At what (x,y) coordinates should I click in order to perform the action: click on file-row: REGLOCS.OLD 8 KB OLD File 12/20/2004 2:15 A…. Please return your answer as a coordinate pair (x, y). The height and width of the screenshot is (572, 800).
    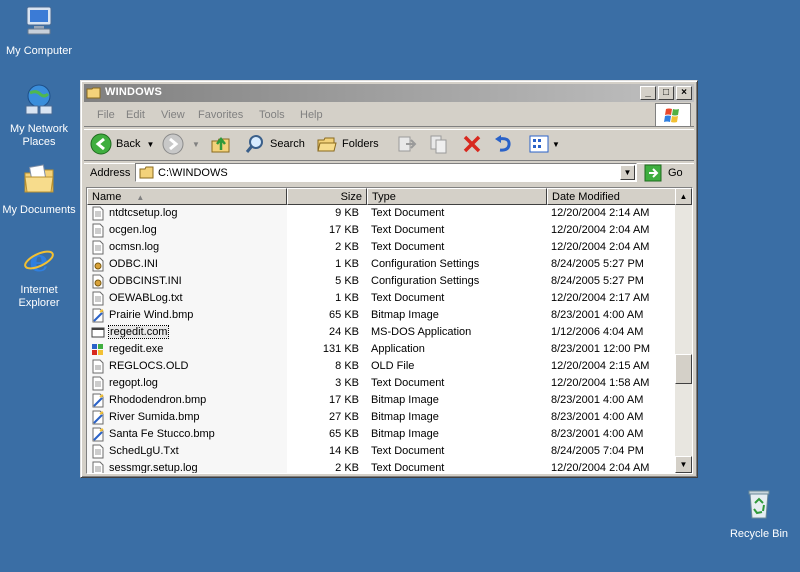
    Looking at the image, I should click on (382, 366).